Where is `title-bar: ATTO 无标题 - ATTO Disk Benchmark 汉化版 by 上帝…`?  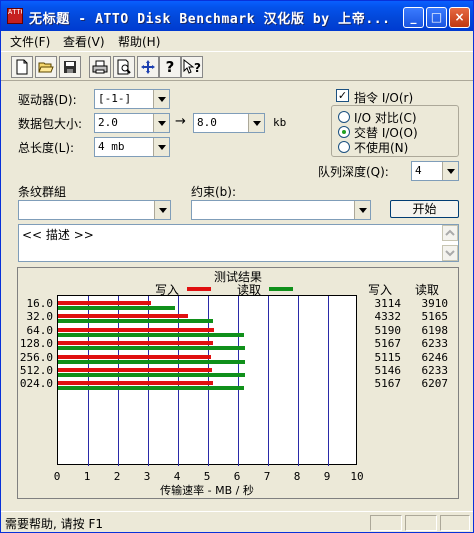 title-bar: ATTO 无标题 - ATTO Disk Benchmark 汉化版 by 上帝… is located at coordinates (237, 16).